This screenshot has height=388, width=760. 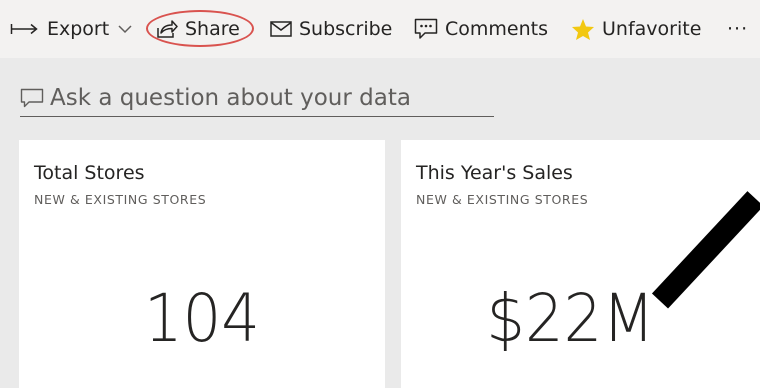 What do you see at coordinates (78, 29) in the screenshot?
I see `export-label: Export` at bounding box center [78, 29].